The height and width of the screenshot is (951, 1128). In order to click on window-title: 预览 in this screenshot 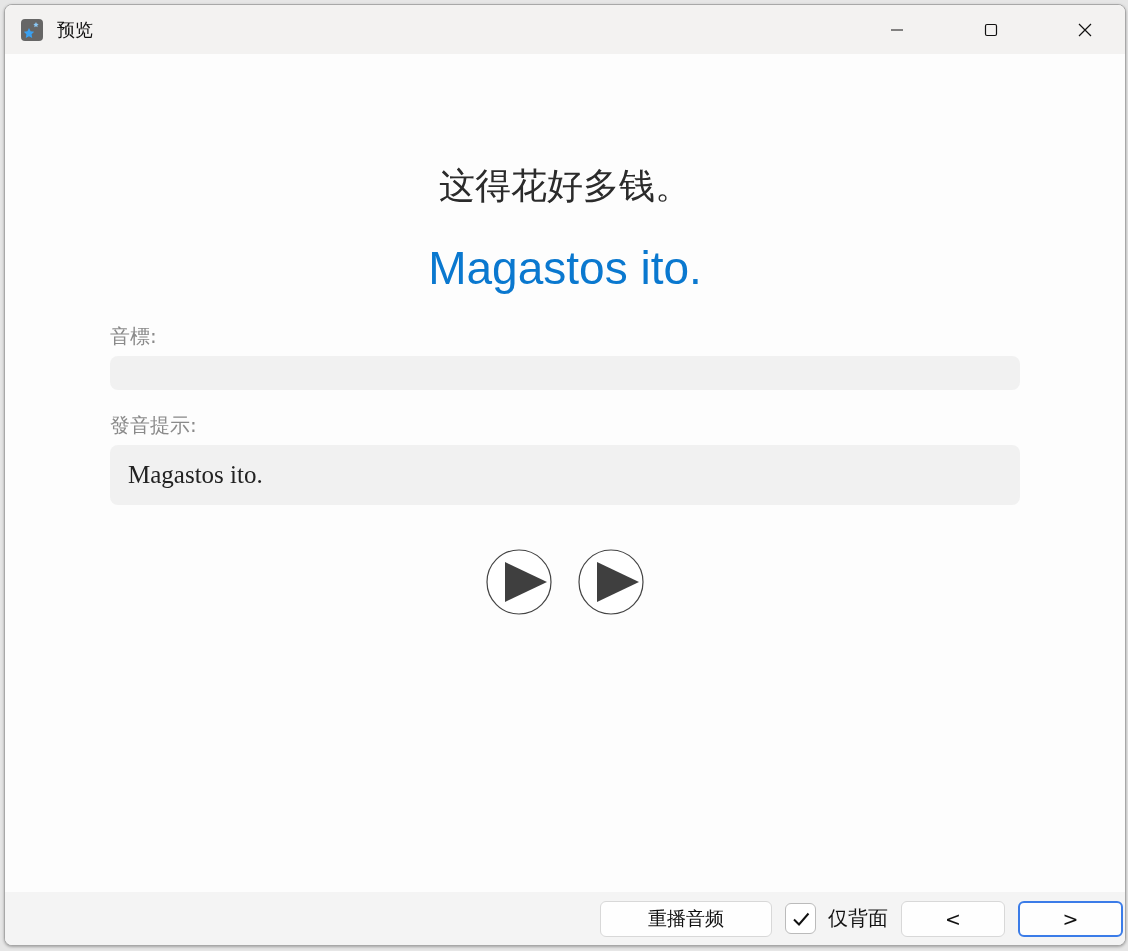, I will do `click(75, 29)`.